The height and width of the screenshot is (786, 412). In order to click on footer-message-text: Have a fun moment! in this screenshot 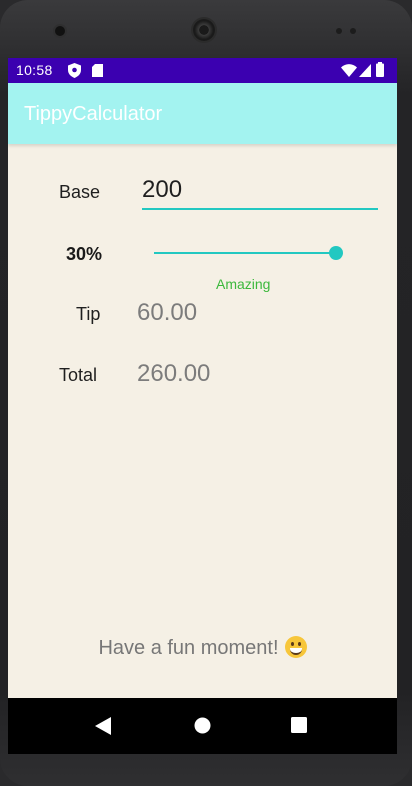, I will do `click(188, 648)`.